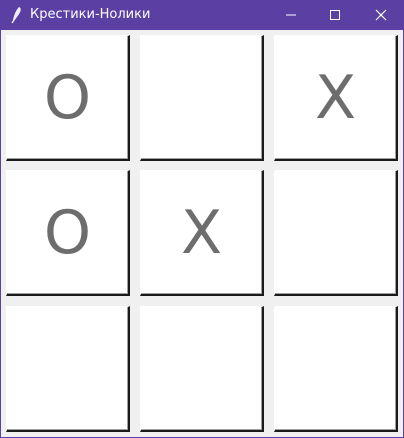  I want to click on close-button, so click(381, 15).